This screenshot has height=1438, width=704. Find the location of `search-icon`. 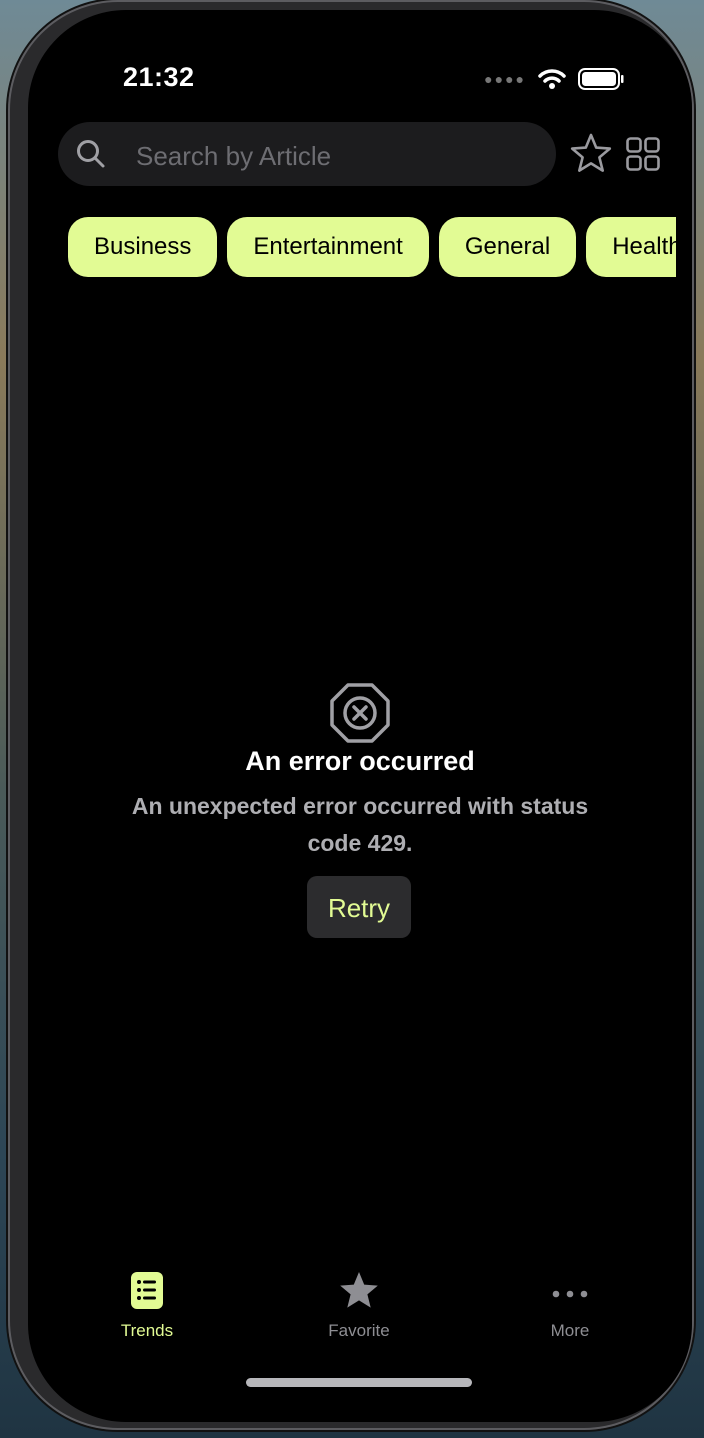

search-icon is located at coordinates (91, 154).